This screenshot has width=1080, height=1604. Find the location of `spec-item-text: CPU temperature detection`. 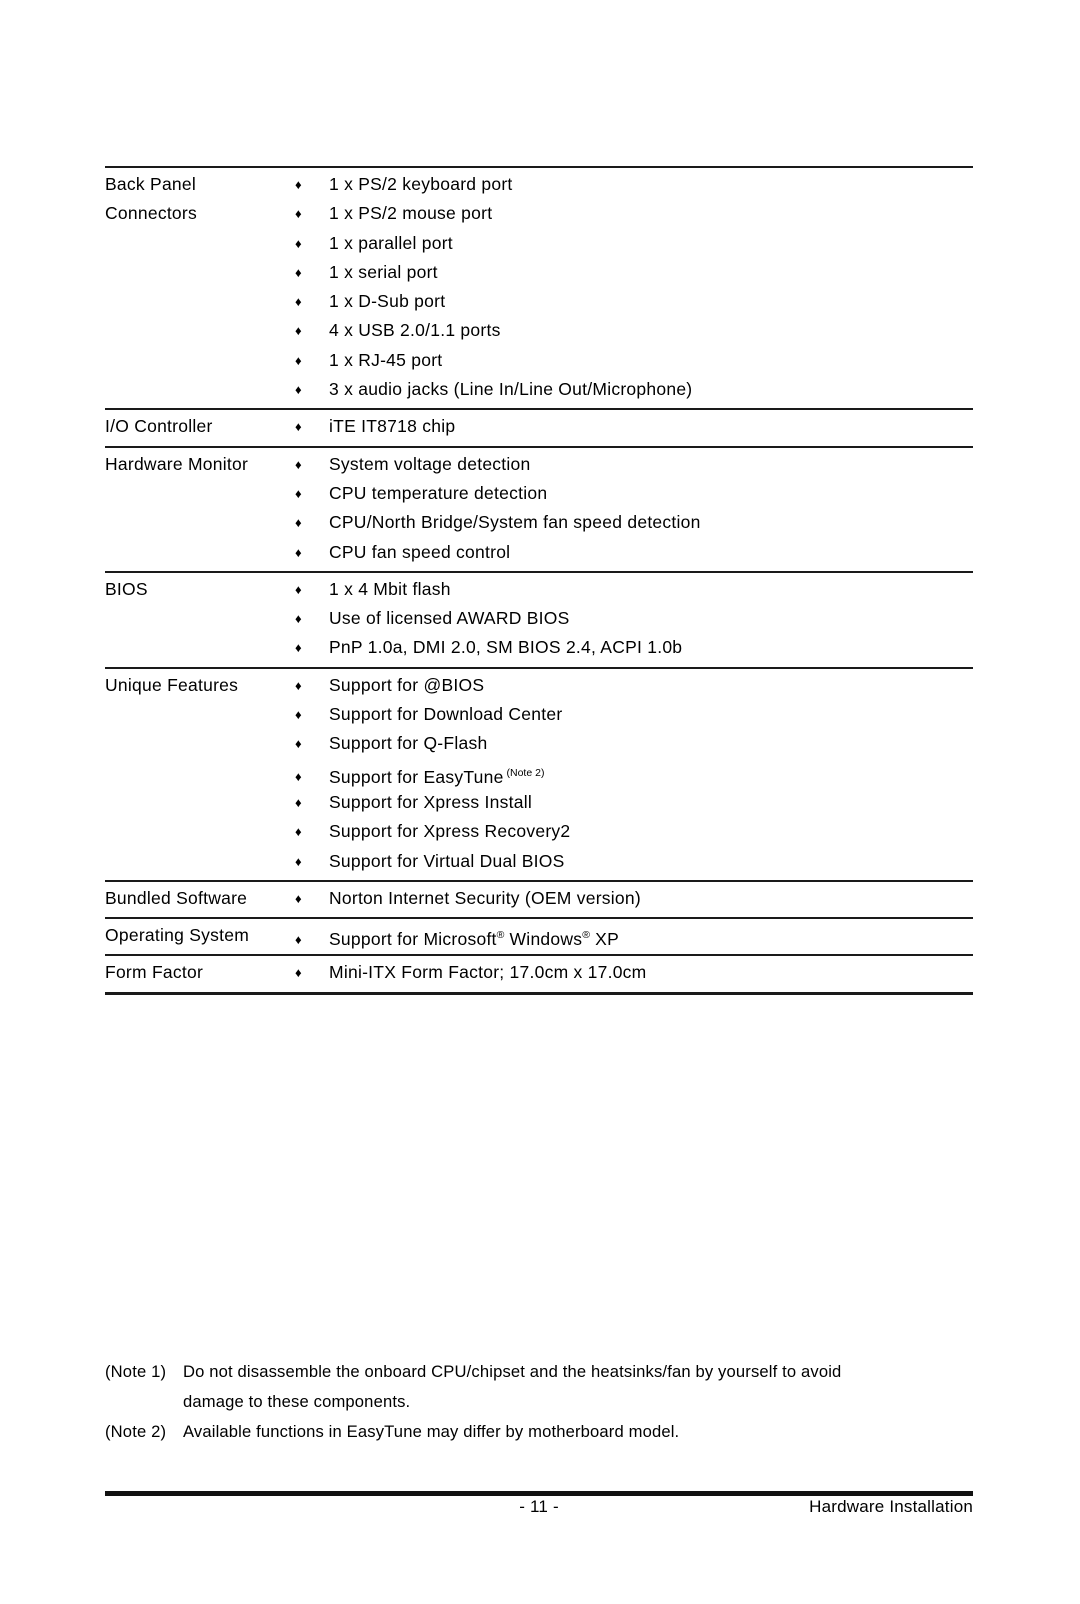

spec-item-text: CPU temperature detection is located at coordinates (438, 492).